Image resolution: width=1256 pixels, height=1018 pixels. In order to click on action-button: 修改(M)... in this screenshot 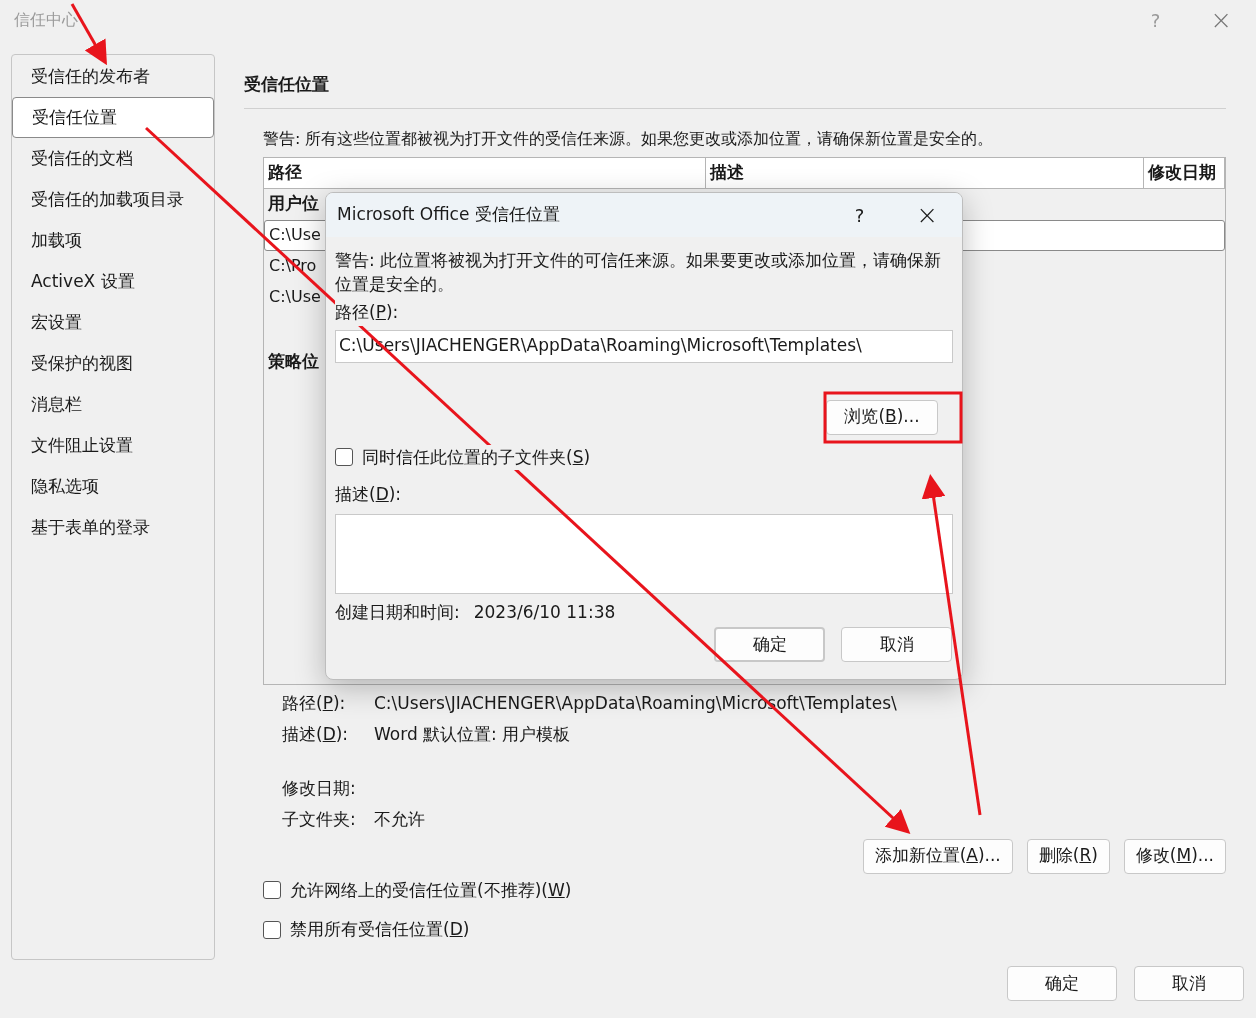, I will do `click(1174, 856)`.